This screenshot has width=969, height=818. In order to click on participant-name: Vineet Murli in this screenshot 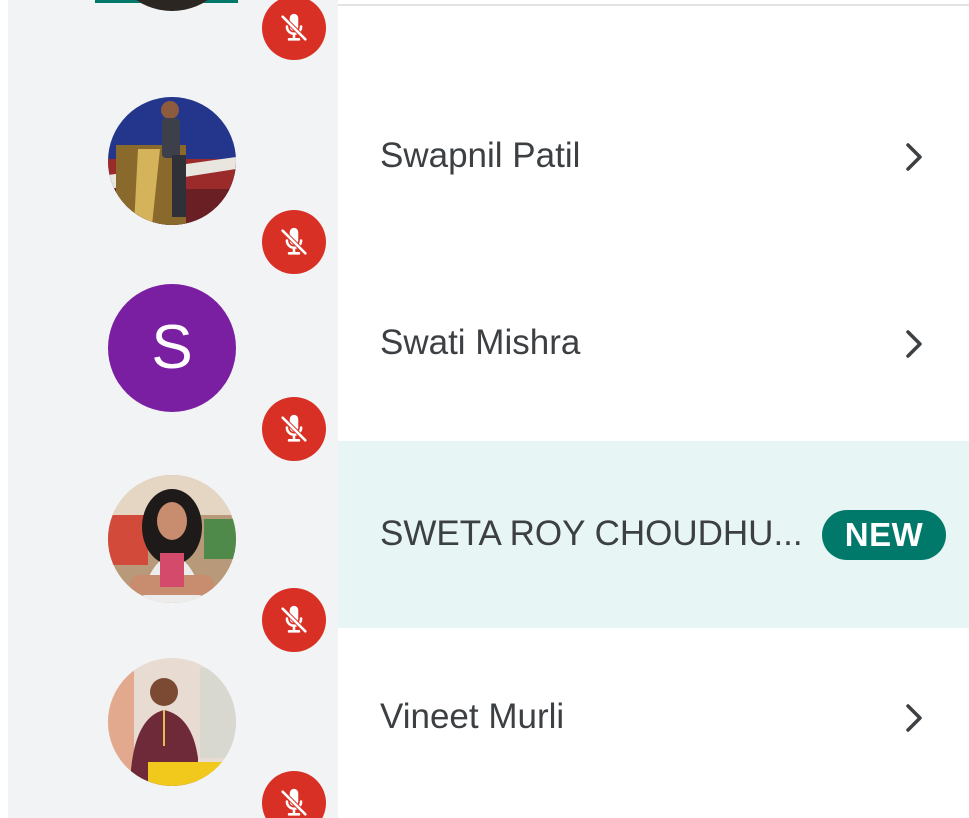, I will do `click(472, 716)`.